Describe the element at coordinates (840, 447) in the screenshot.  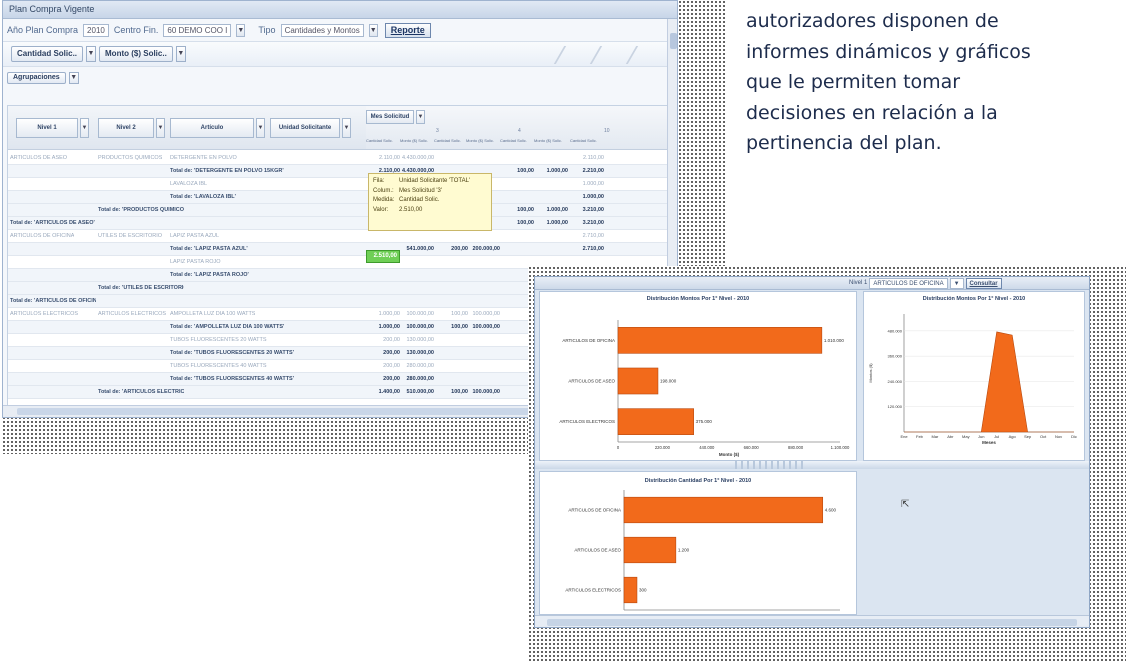
I see `tick-label: 1.100.000` at that location.